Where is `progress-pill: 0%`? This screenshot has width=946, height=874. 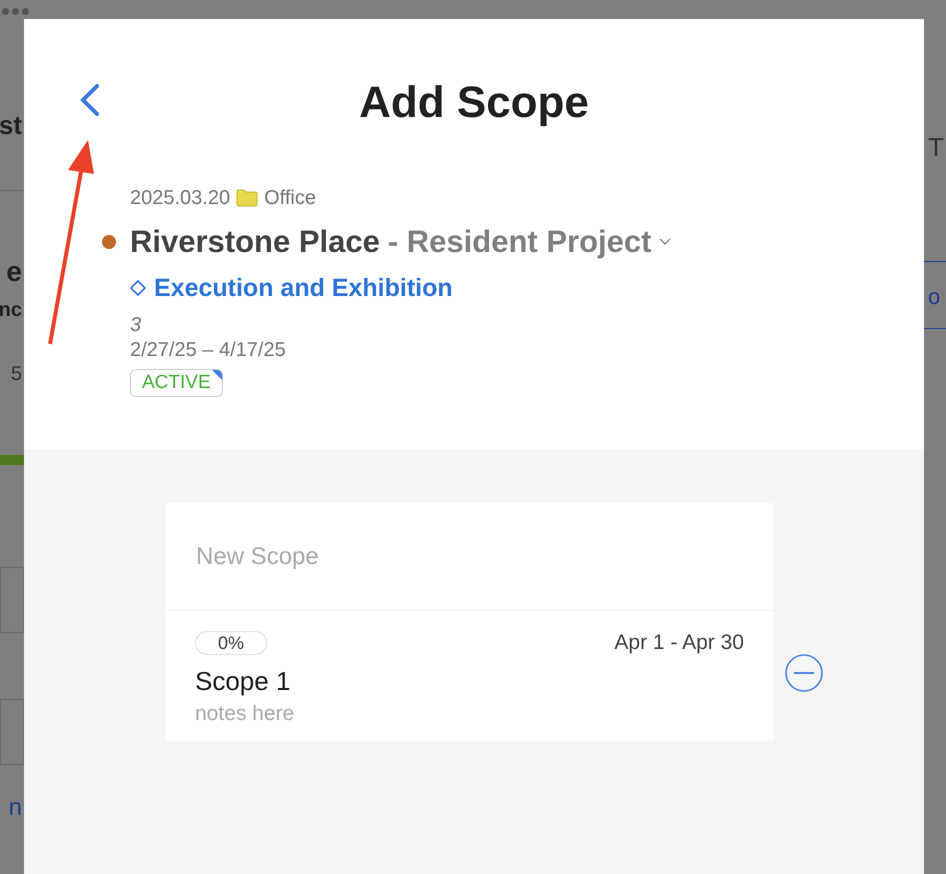 progress-pill: 0% is located at coordinates (231, 642).